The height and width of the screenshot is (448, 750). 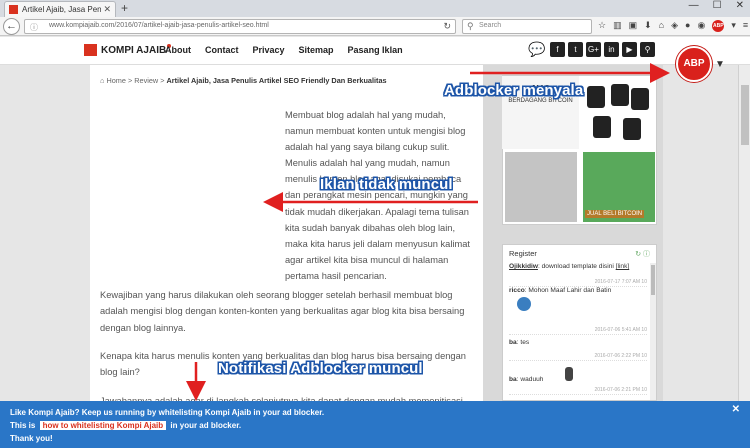 I want to click on facebook-icon: f, so click(x=557, y=49).